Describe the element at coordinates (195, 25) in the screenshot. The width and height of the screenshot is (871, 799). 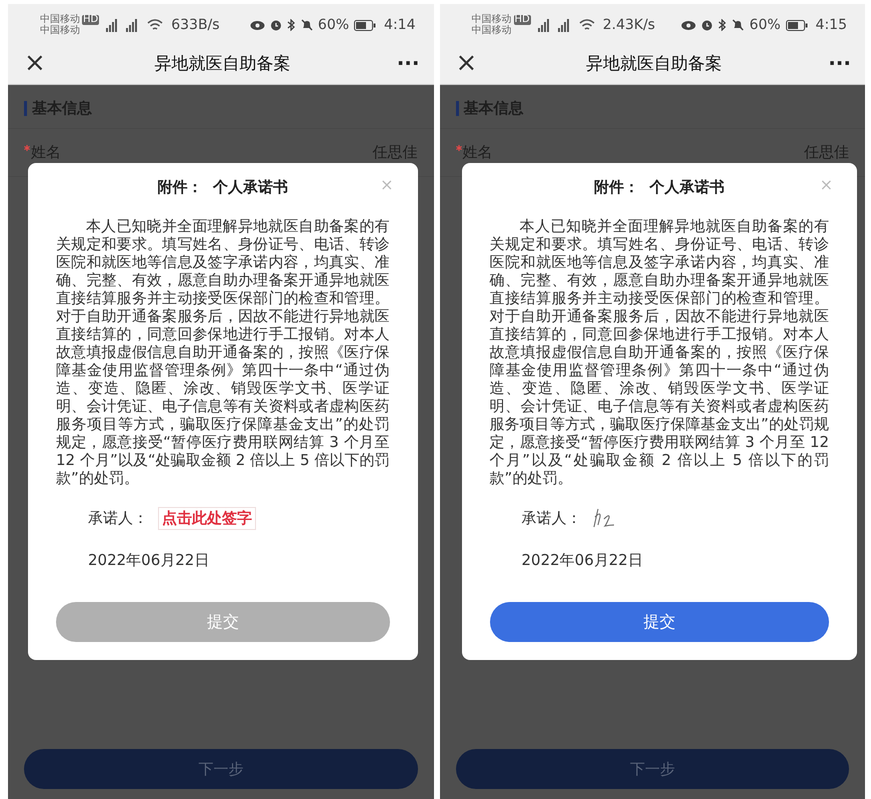
I see `network-speed: 633B/s` at that location.